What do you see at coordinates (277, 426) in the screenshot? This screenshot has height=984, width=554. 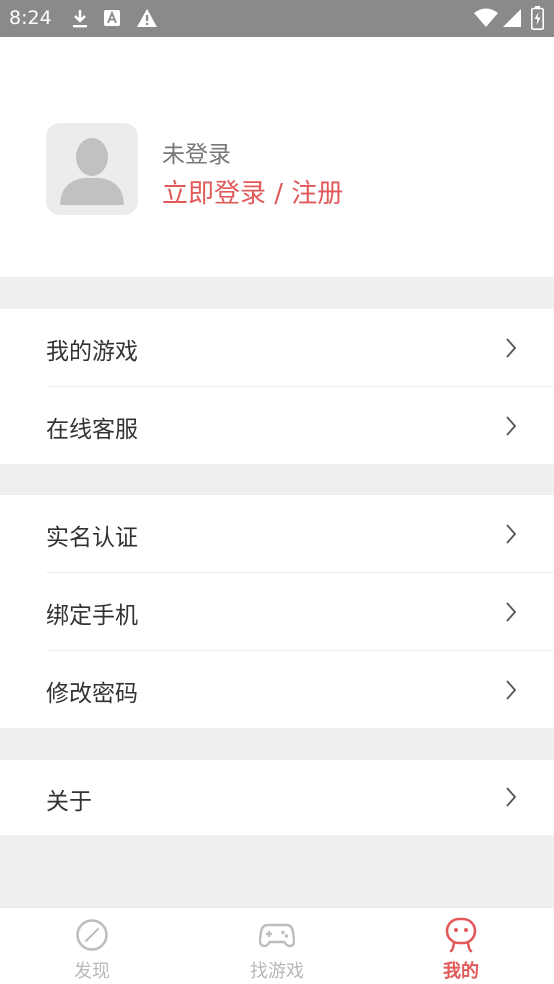 I see `menu-item-online-service: 在线客服` at bounding box center [277, 426].